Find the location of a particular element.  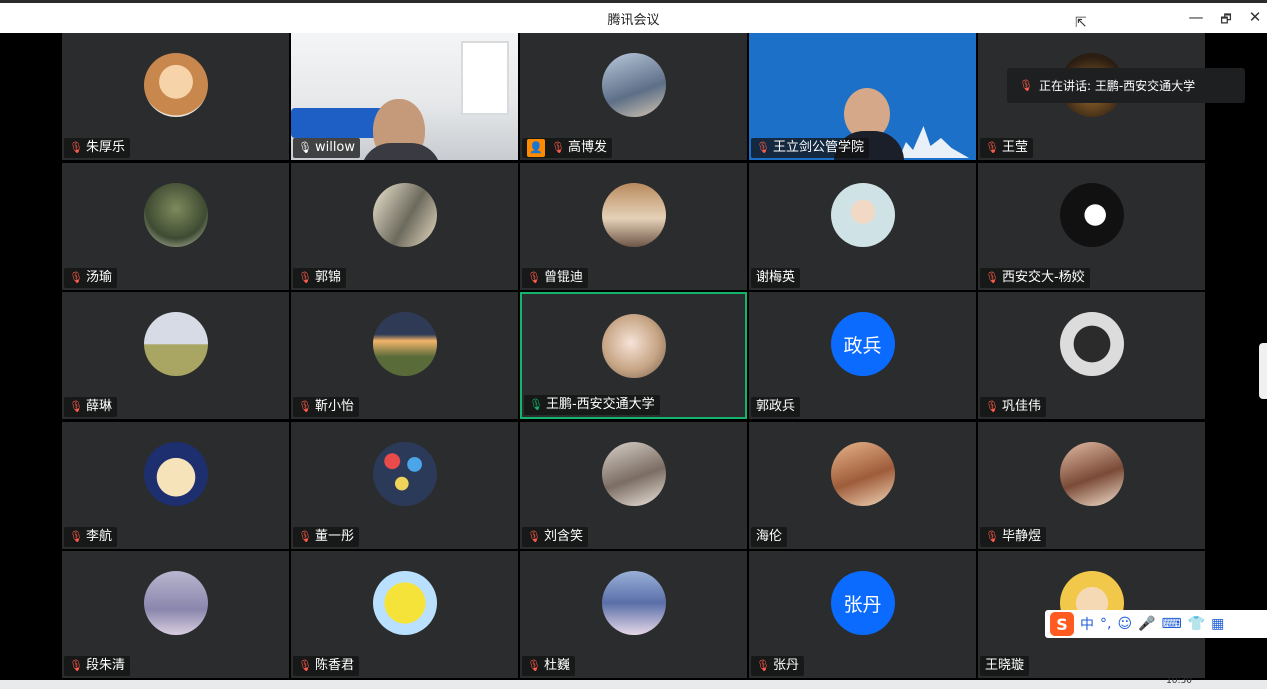

ime-keyboard-icon: ⌨ is located at coordinates (1172, 624).